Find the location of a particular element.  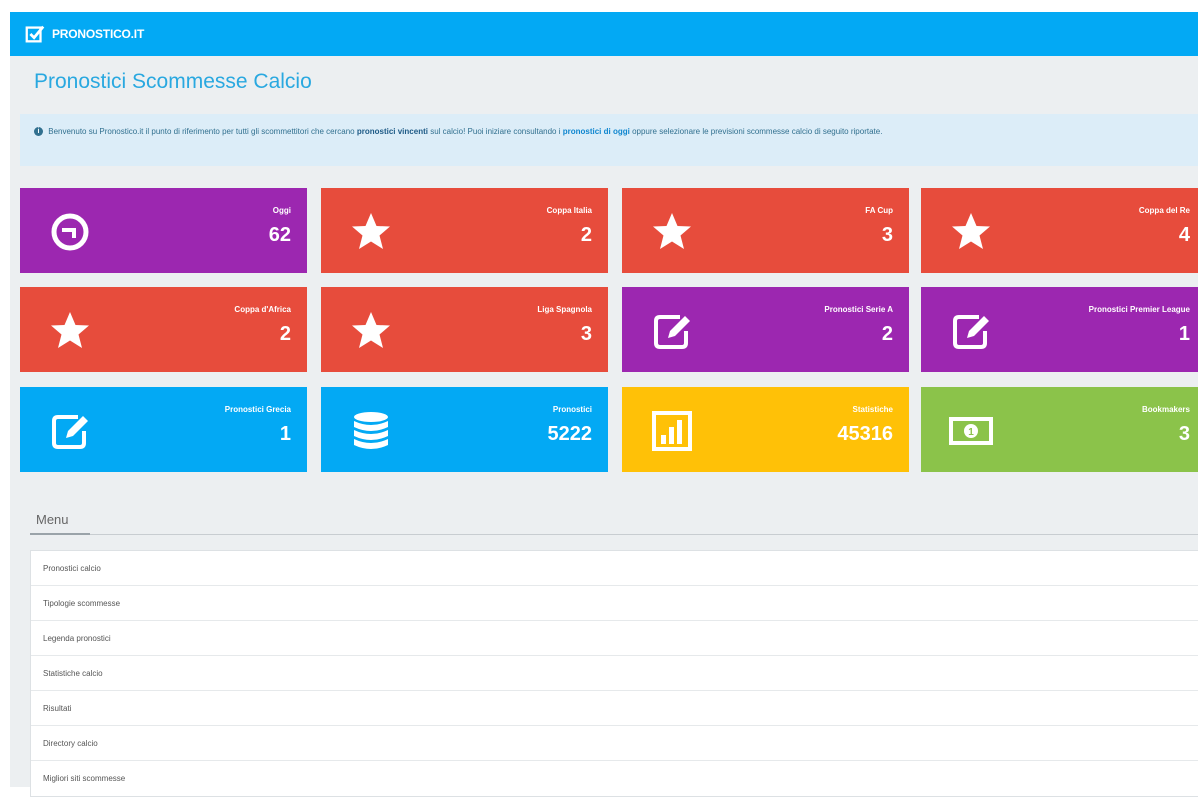

money-icon: 1 is located at coordinates (971, 431).